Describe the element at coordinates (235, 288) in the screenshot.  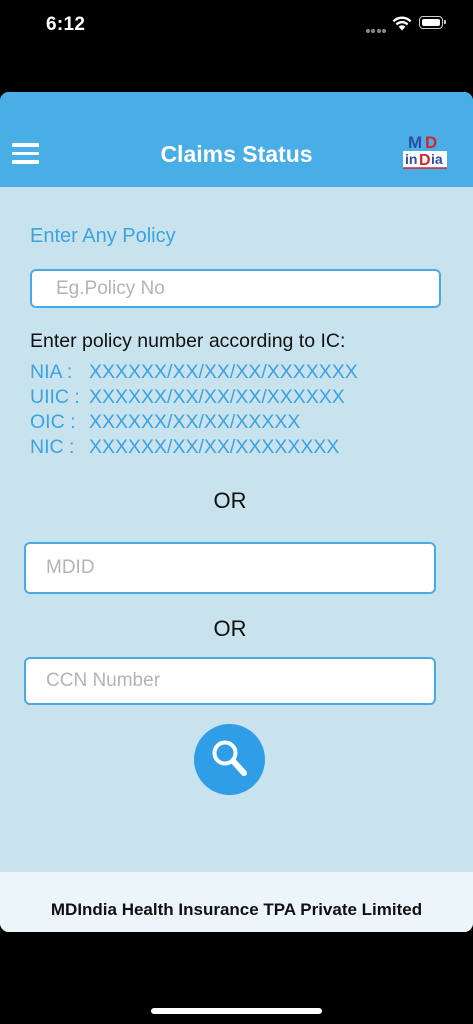
I see `policy-number-input` at that location.